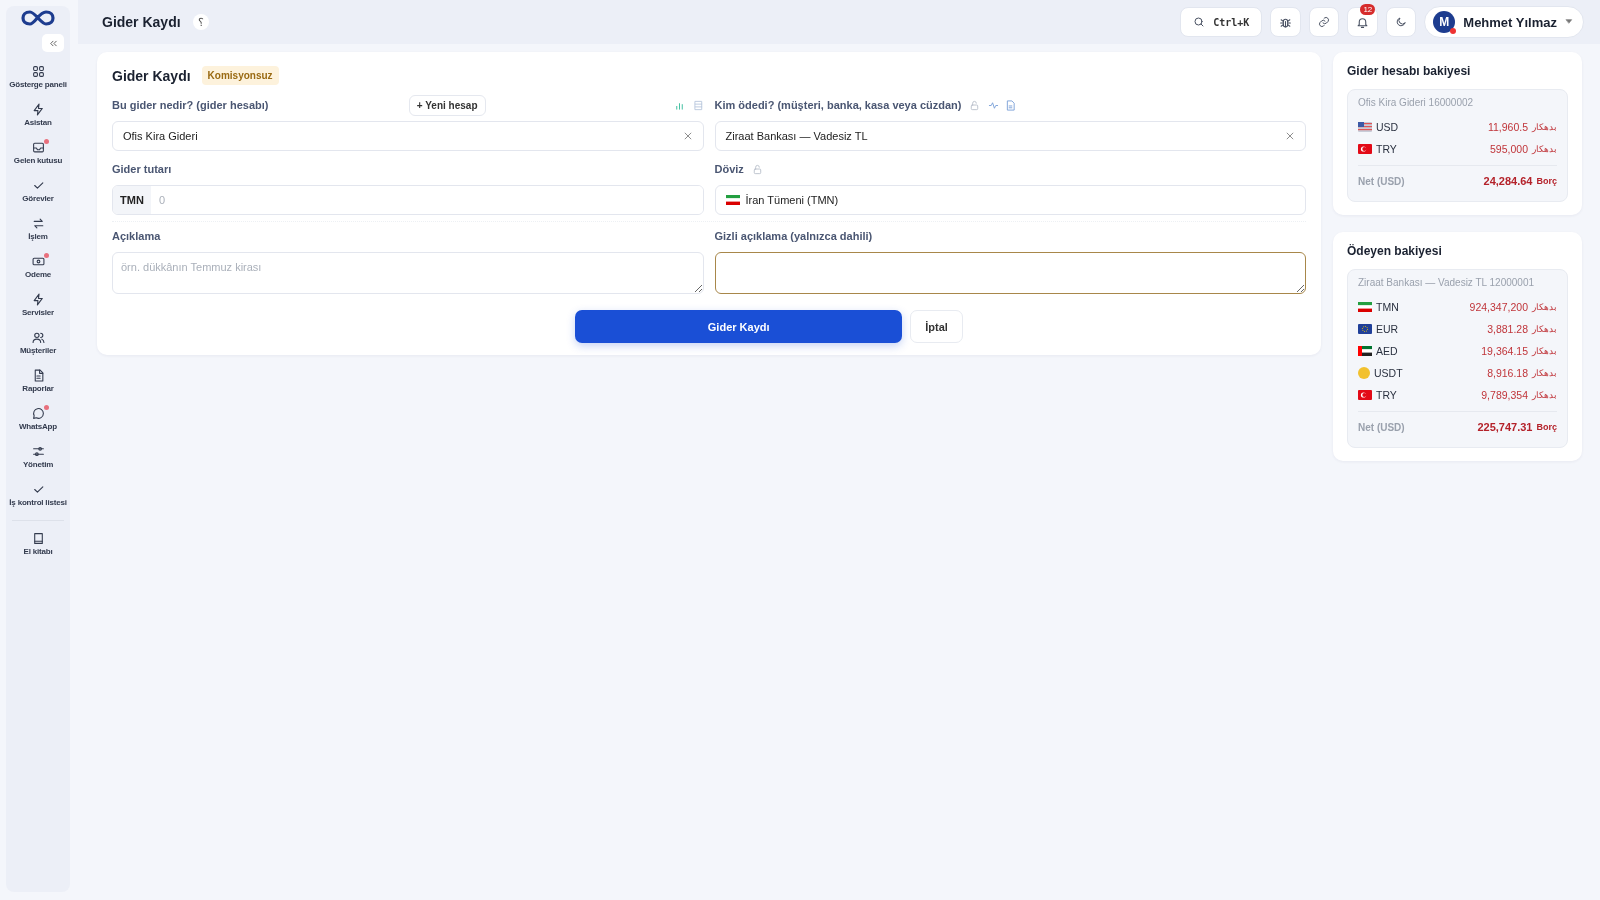  I want to click on balance-amount: 11,960.5, so click(1507, 127).